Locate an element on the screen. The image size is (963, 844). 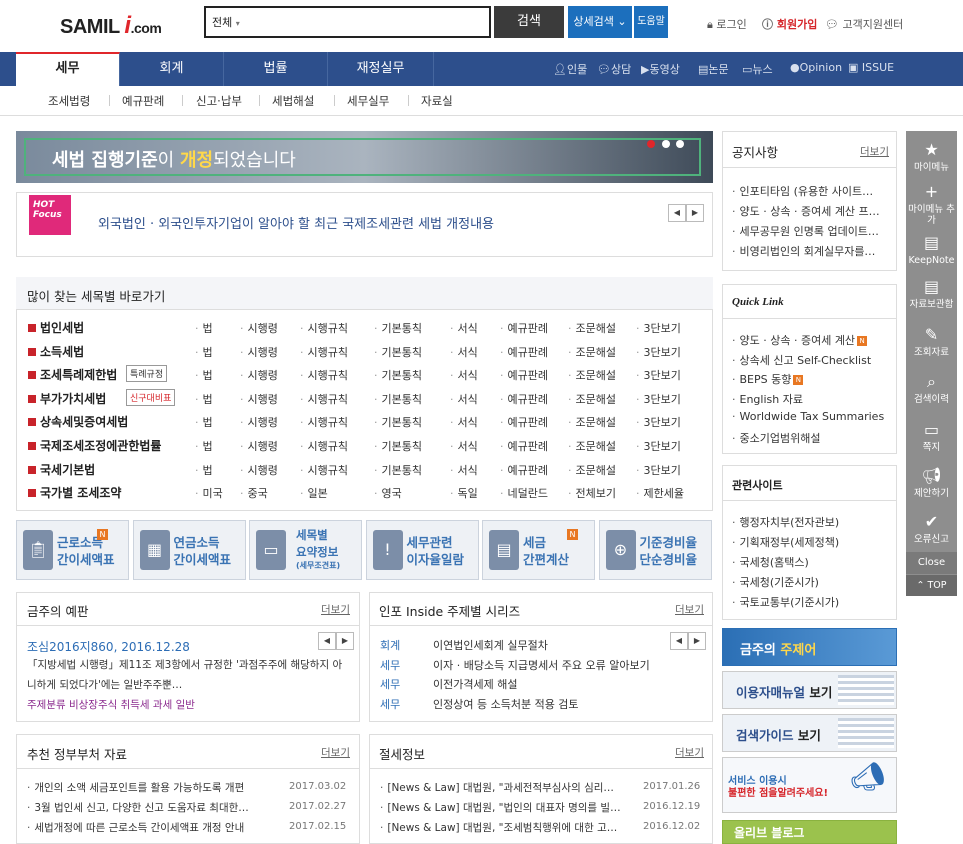
tax-link: 독일 is located at coordinates (464, 493).